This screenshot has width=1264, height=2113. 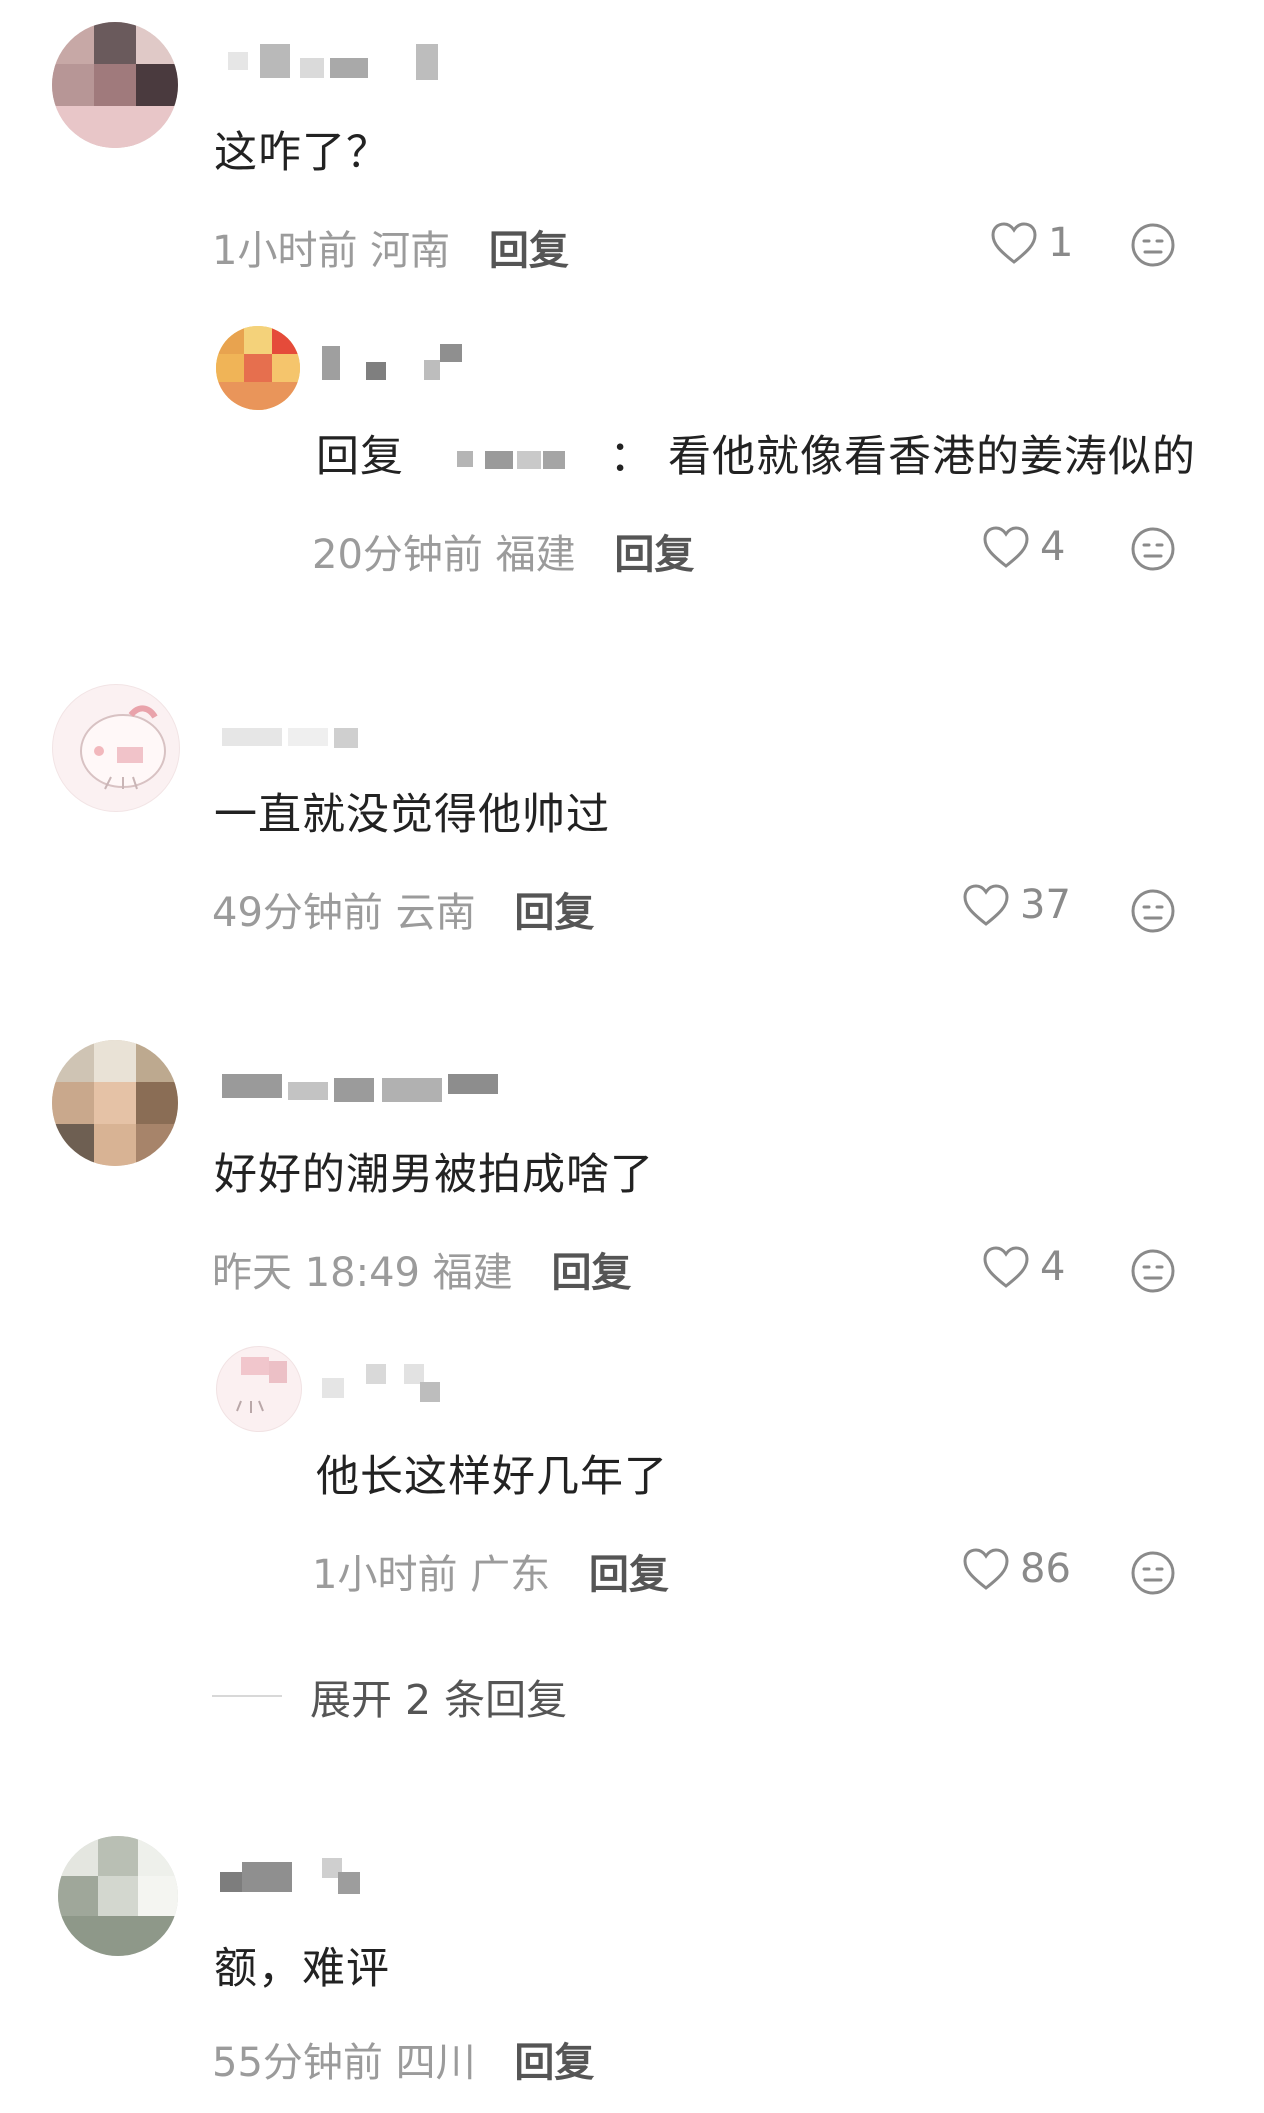 I want to click on comment-text: 他长这样好几年了, so click(x=492, y=1477).